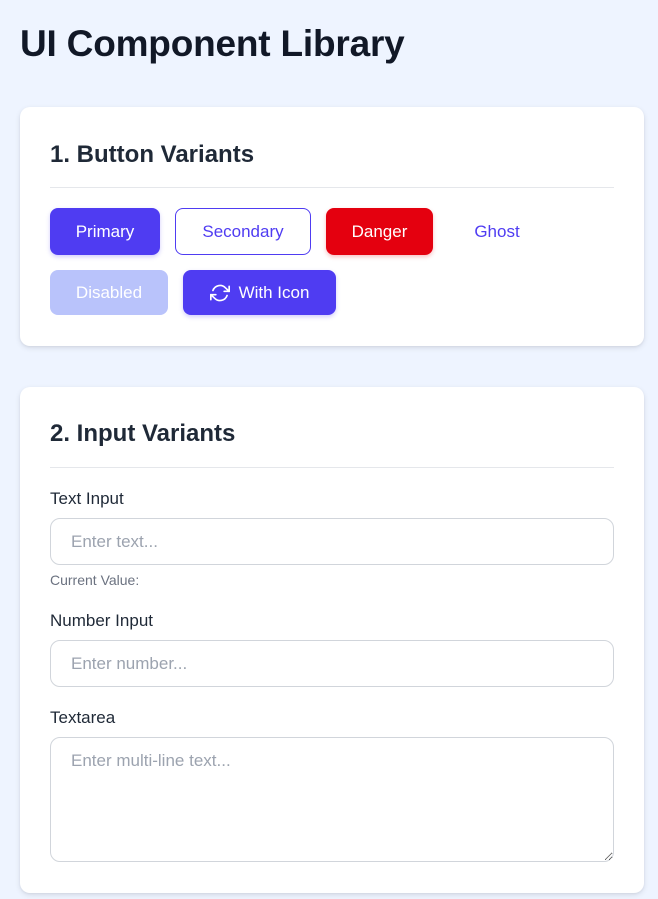 The width and height of the screenshot is (658, 899). Describe the element at coordinates (87, 498) in the screenshot. I see `text-input-label: Text Input` at that location.